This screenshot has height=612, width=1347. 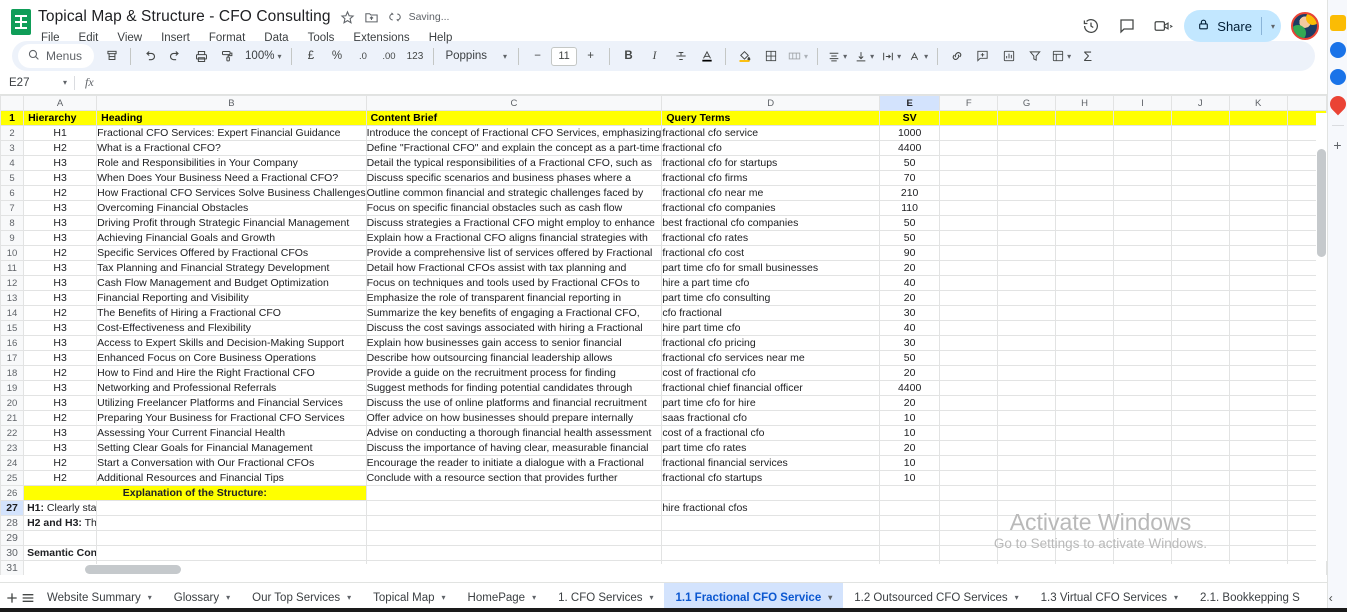 What do you see at coordinates (770, 103) in the screenshot?
I see `column-header-d: D` at bounding box center [770, 103].